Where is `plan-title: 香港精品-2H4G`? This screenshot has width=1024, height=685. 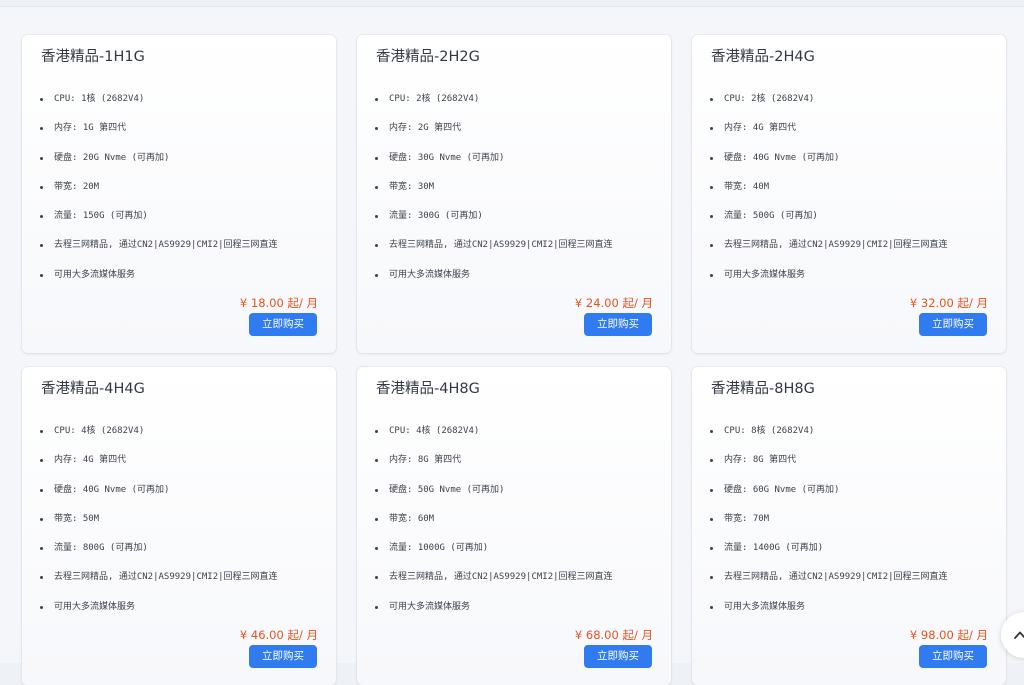
plan-title: 香港精品-2H4G is located at coordinates (763, 57).